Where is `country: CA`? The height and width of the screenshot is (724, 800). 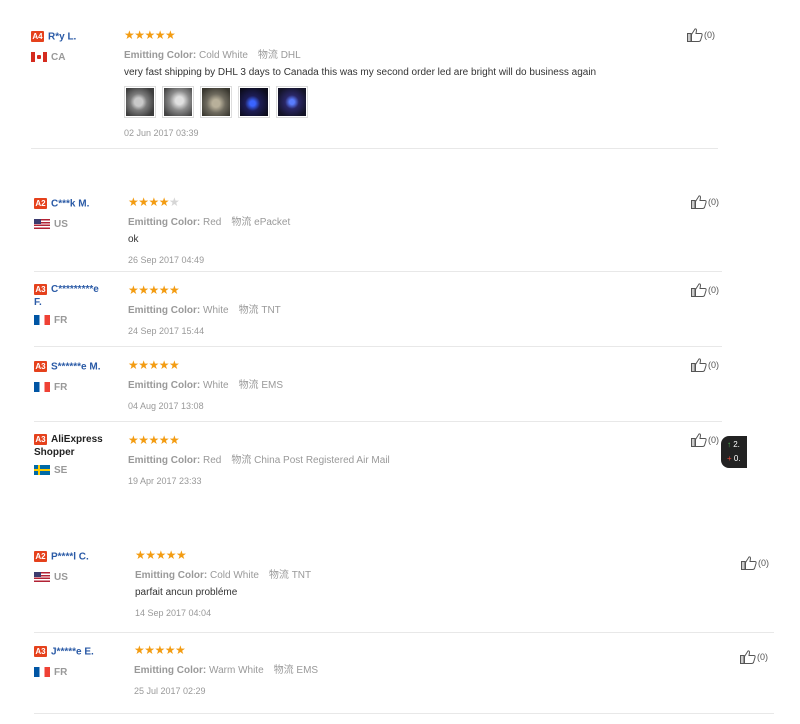 country: CA is located at coordinates (76, 57).